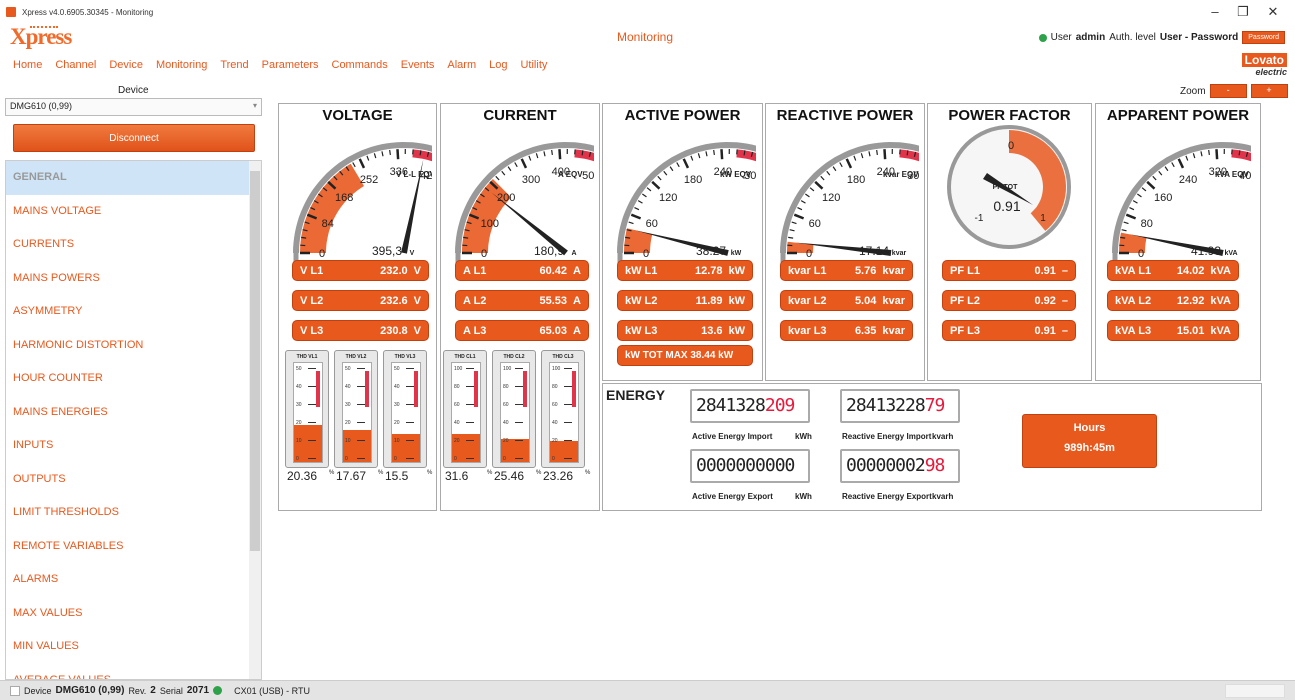  What do you see at coordinates (290, 65) in the screenshot?
I see `menu-item-parameters: Parameters` at bounding box center [290, 65].